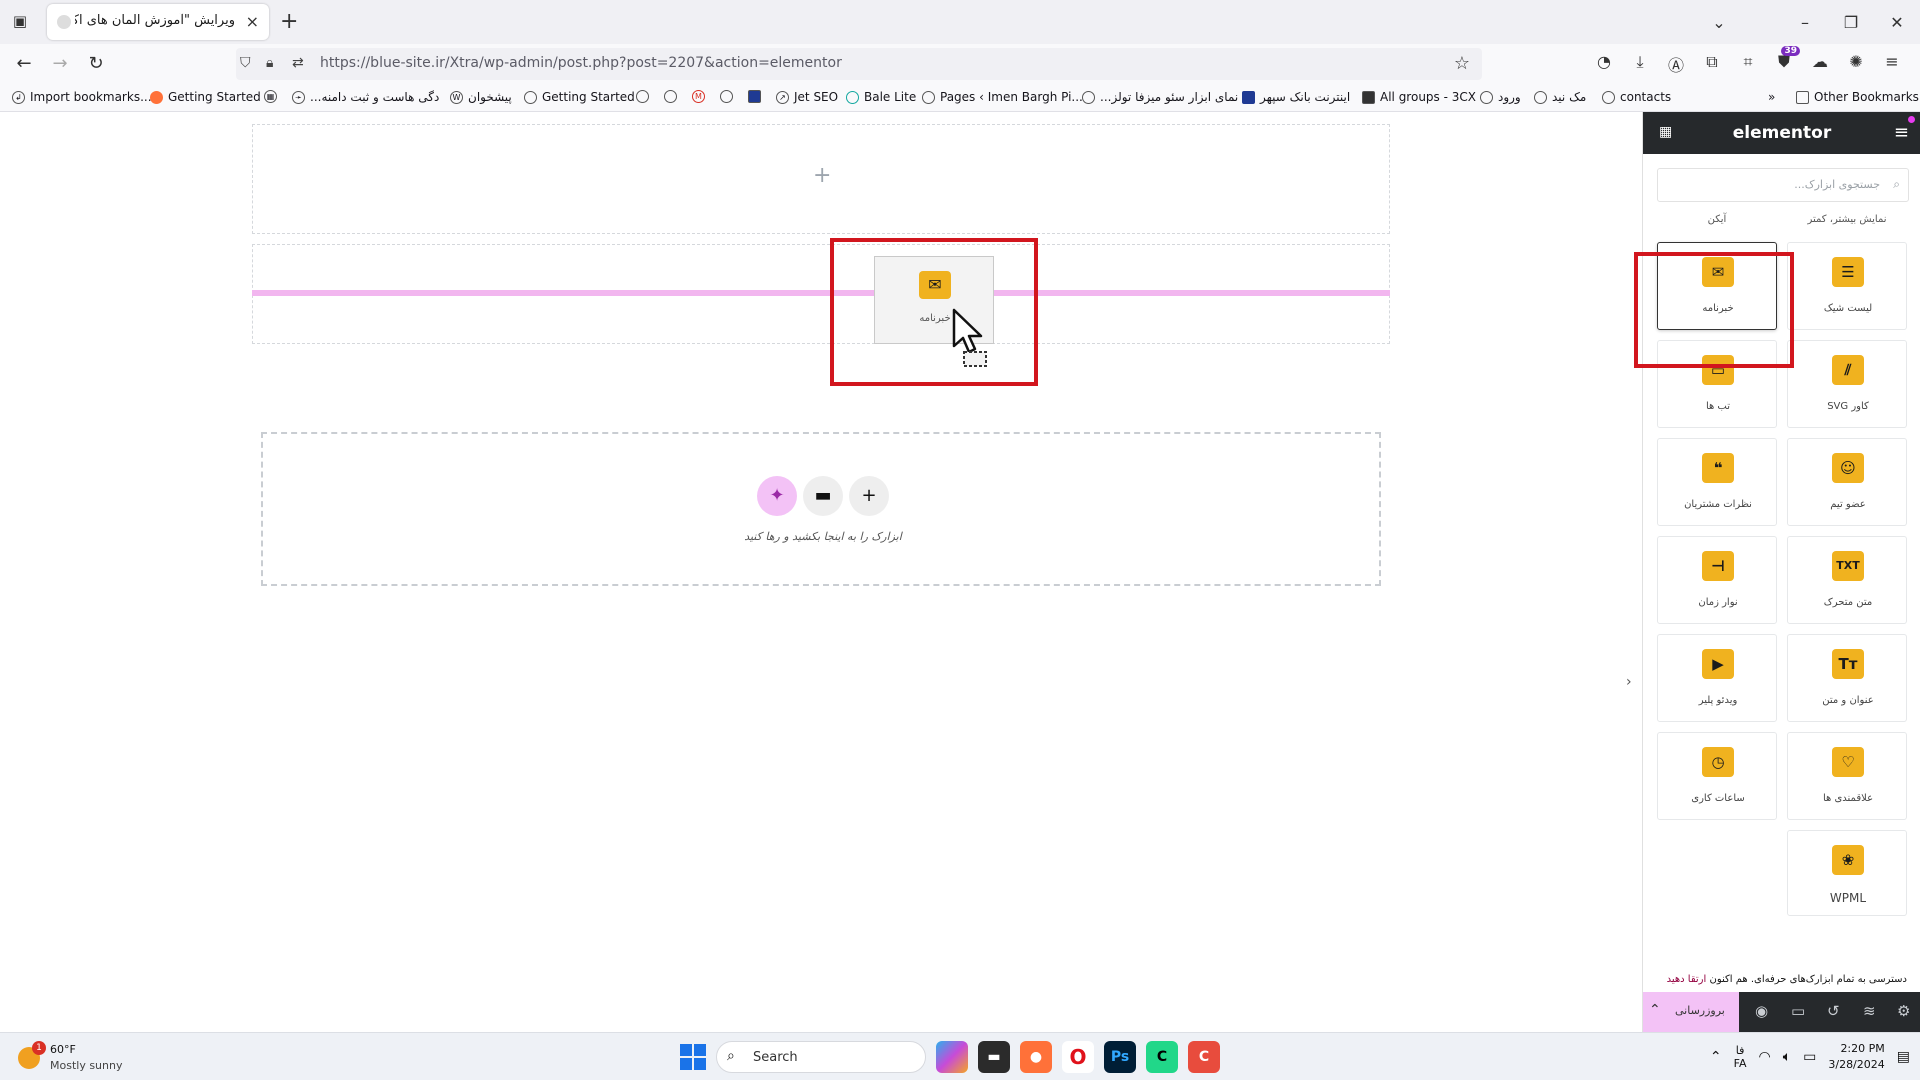  What do you see at coordinates (270, 96) in the screenshot?
I see `bookmark-calendar: ▦` at bounding box center [270, 96].